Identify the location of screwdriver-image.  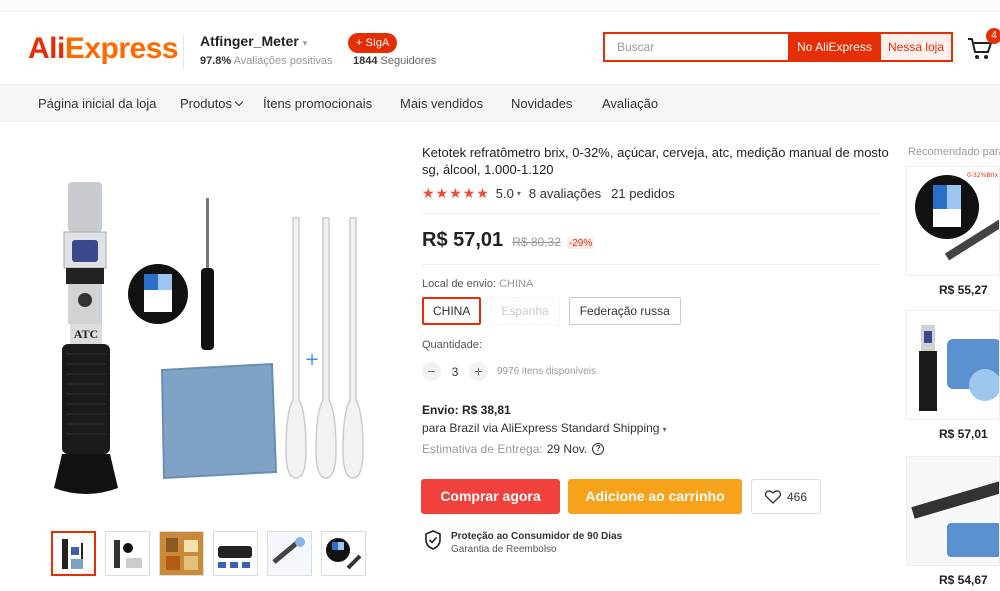
(207, 274).